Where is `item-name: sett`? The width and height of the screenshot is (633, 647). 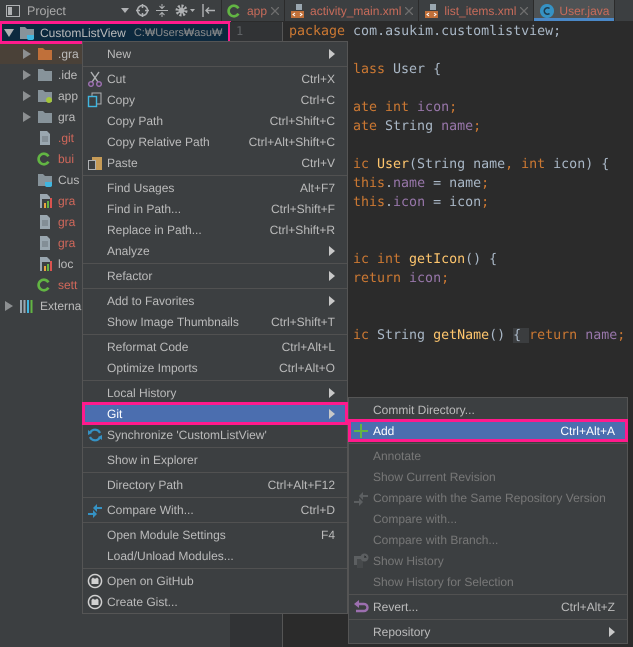
item-name: sett is located at coordinates (68, 285).